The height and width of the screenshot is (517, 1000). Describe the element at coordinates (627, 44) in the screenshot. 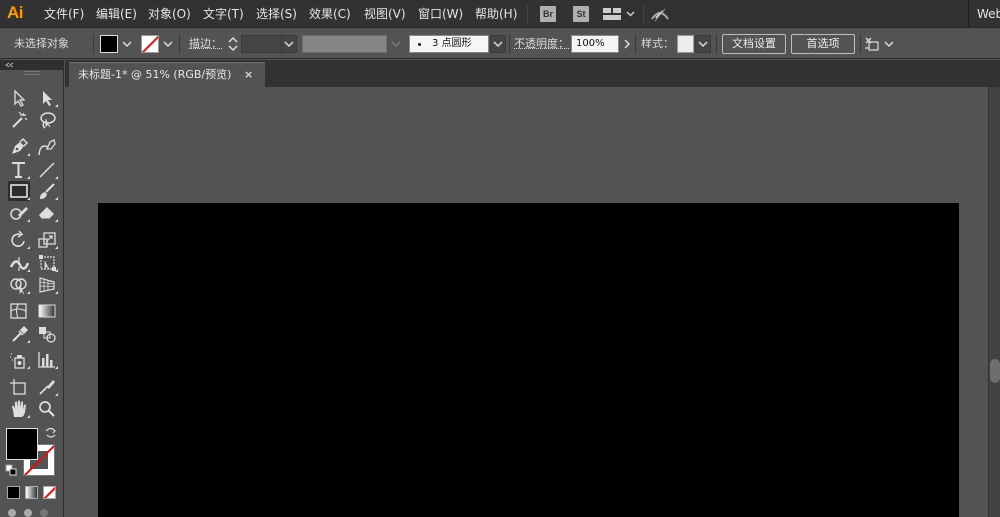

I see `chevron-right-icon` at that location.